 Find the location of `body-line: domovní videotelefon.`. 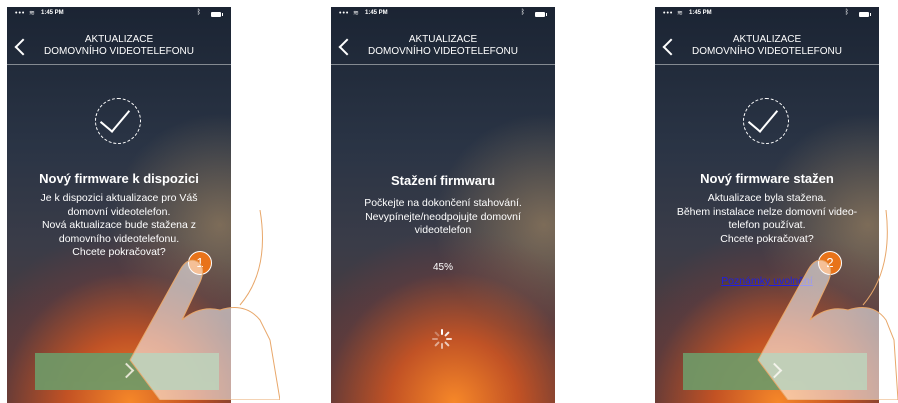

body-line: domovní videotelefon. is located at coordinates (119, 211).